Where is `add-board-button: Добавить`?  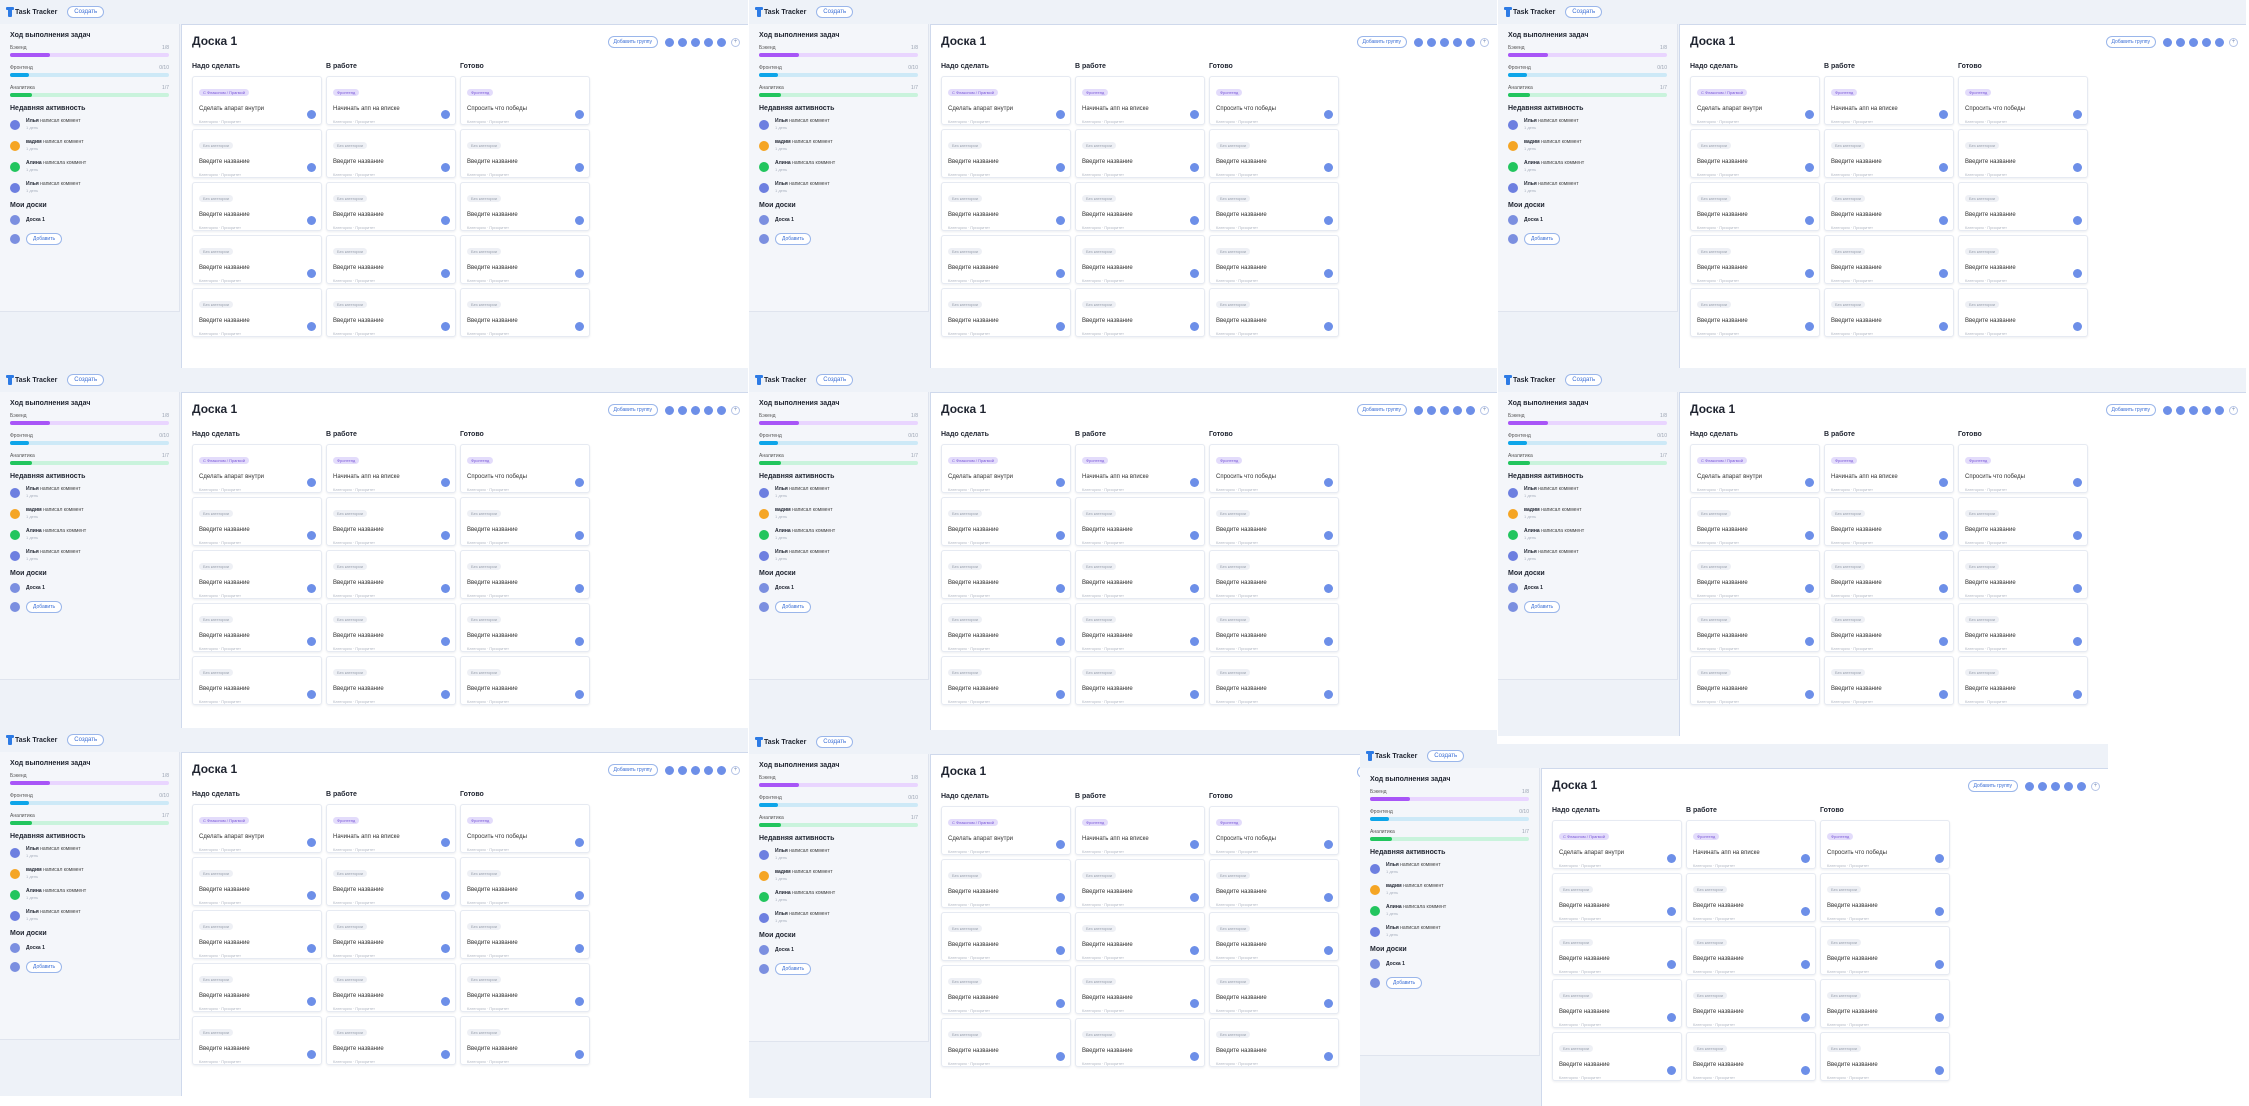 add-board-button: Добавить is located at coordinates (44, 239).